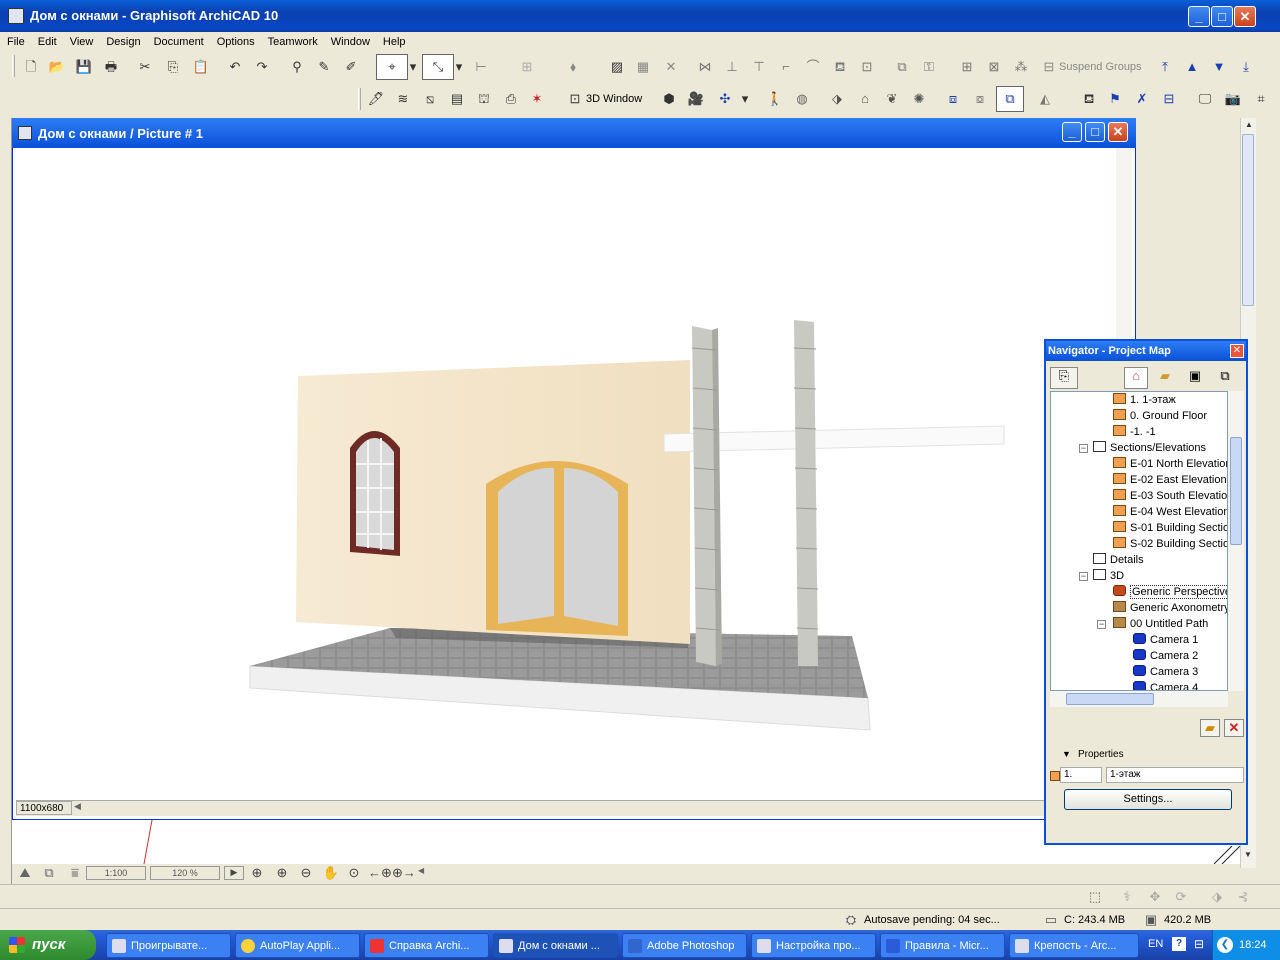 The image size is (1280, 960). I want to click on tree-item-camera: Camera 1, so click(1165, 640).